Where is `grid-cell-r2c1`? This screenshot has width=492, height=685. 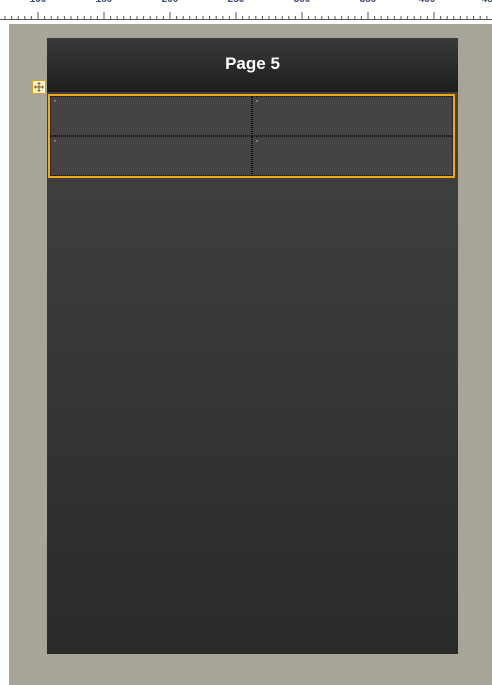 grid-cell-r2c1 is located at coordinates (151, 156).